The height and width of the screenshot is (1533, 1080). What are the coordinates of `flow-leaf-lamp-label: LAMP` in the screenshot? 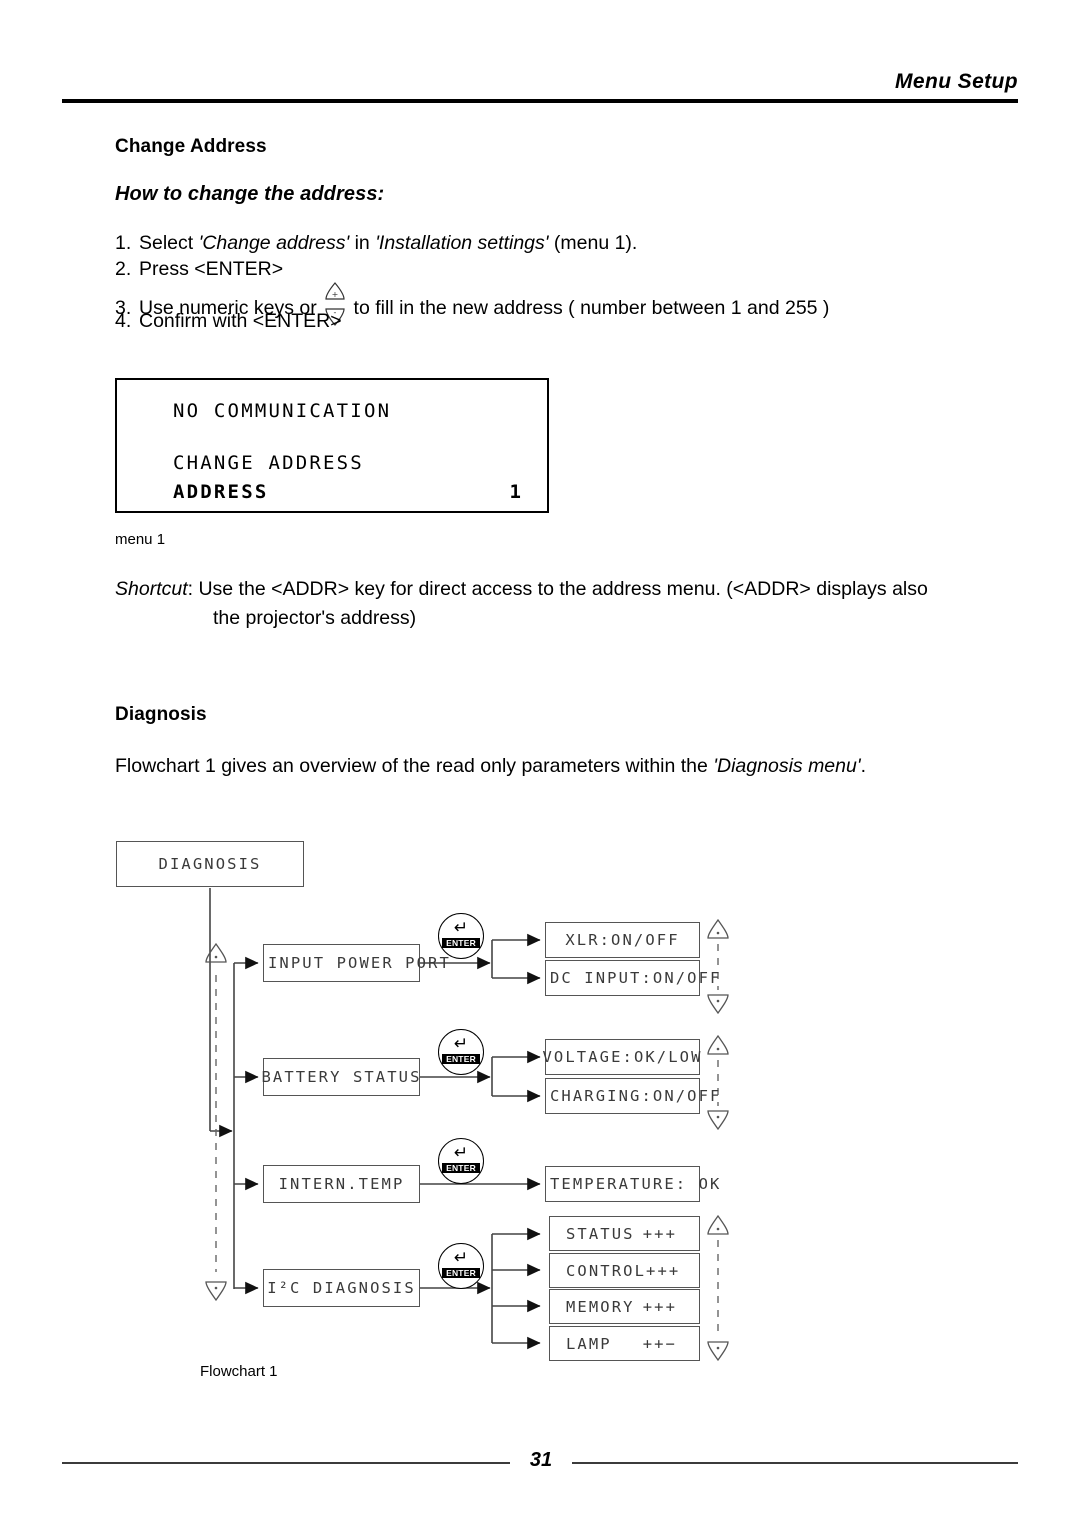 It's located at (589, 1343).